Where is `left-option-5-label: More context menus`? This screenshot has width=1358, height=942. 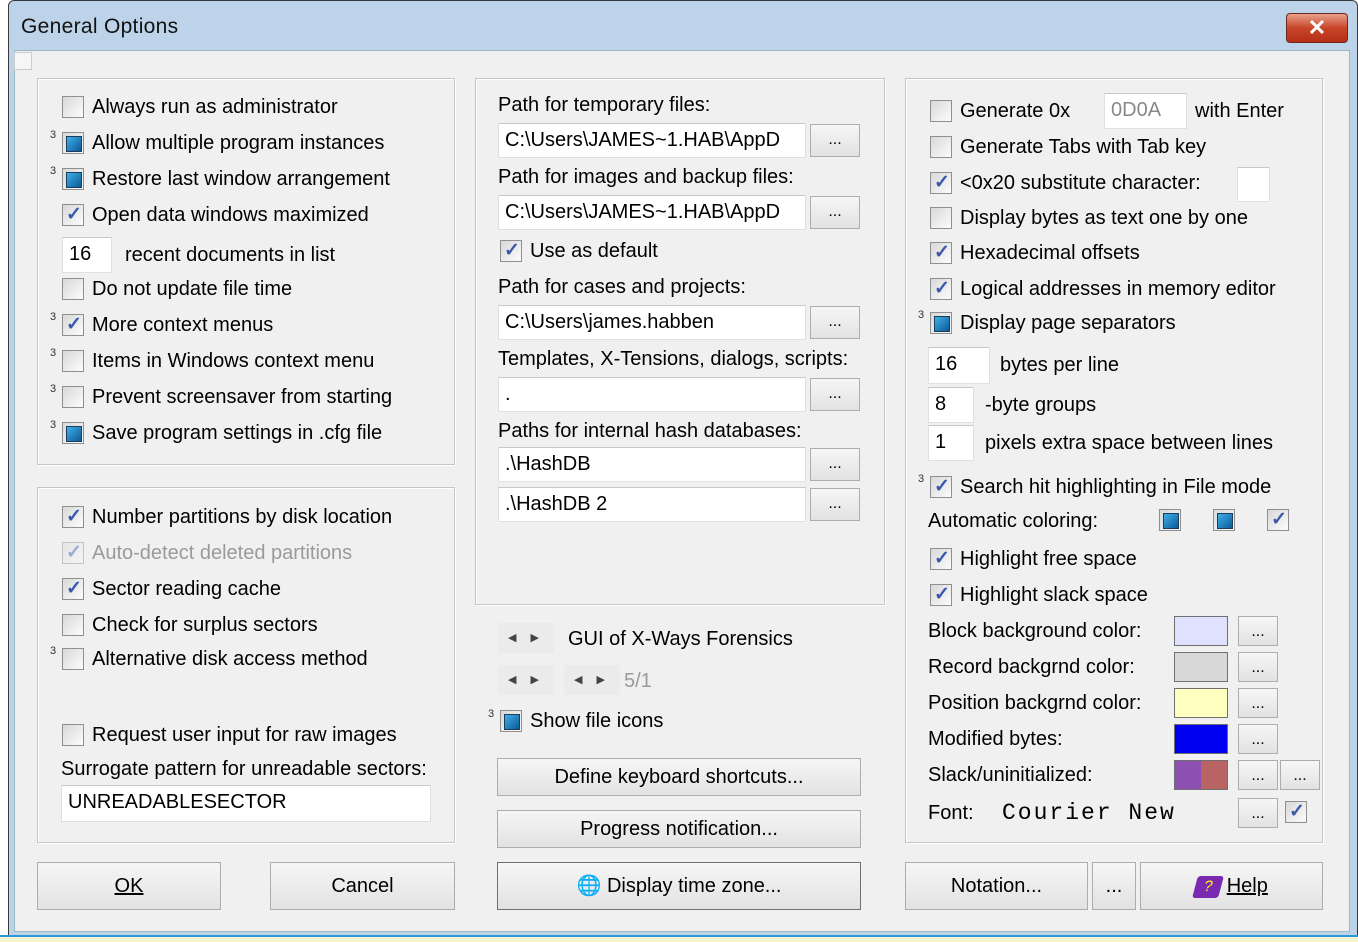 left-option-5-label: More context menus is located at coordinates (183, 325).